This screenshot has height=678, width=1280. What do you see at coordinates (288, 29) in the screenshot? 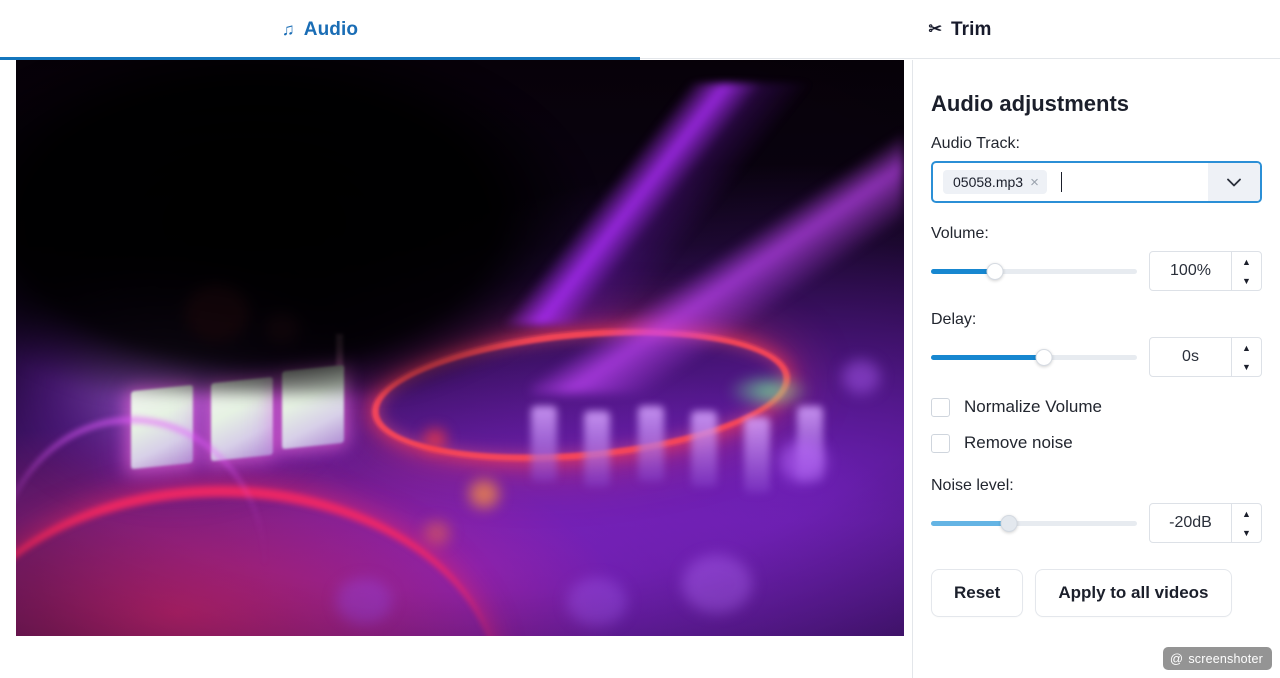
I see `music-note-icon: ♫` at bounding box center [288, 29].